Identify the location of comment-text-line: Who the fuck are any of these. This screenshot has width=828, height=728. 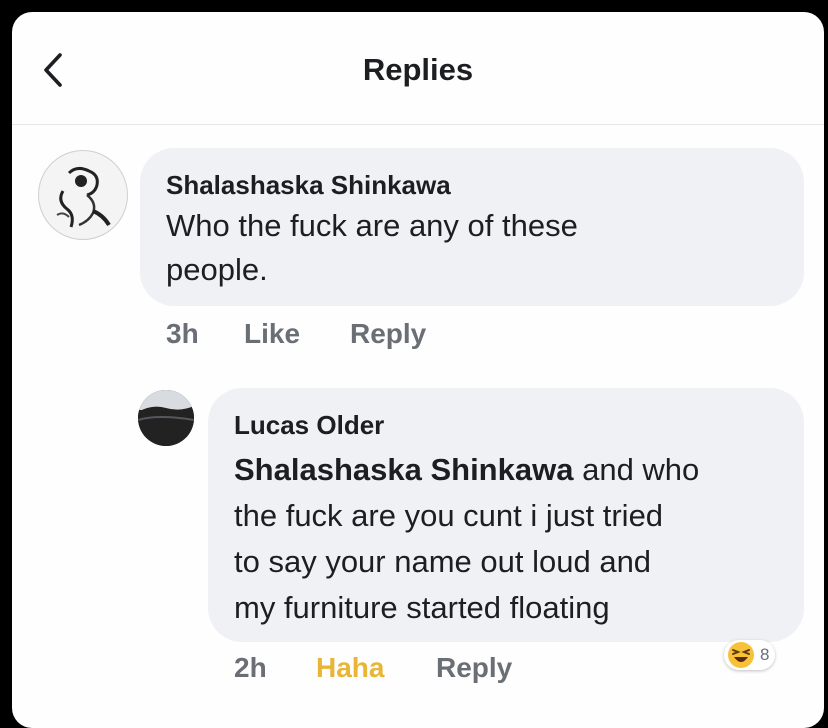
(372, 225).